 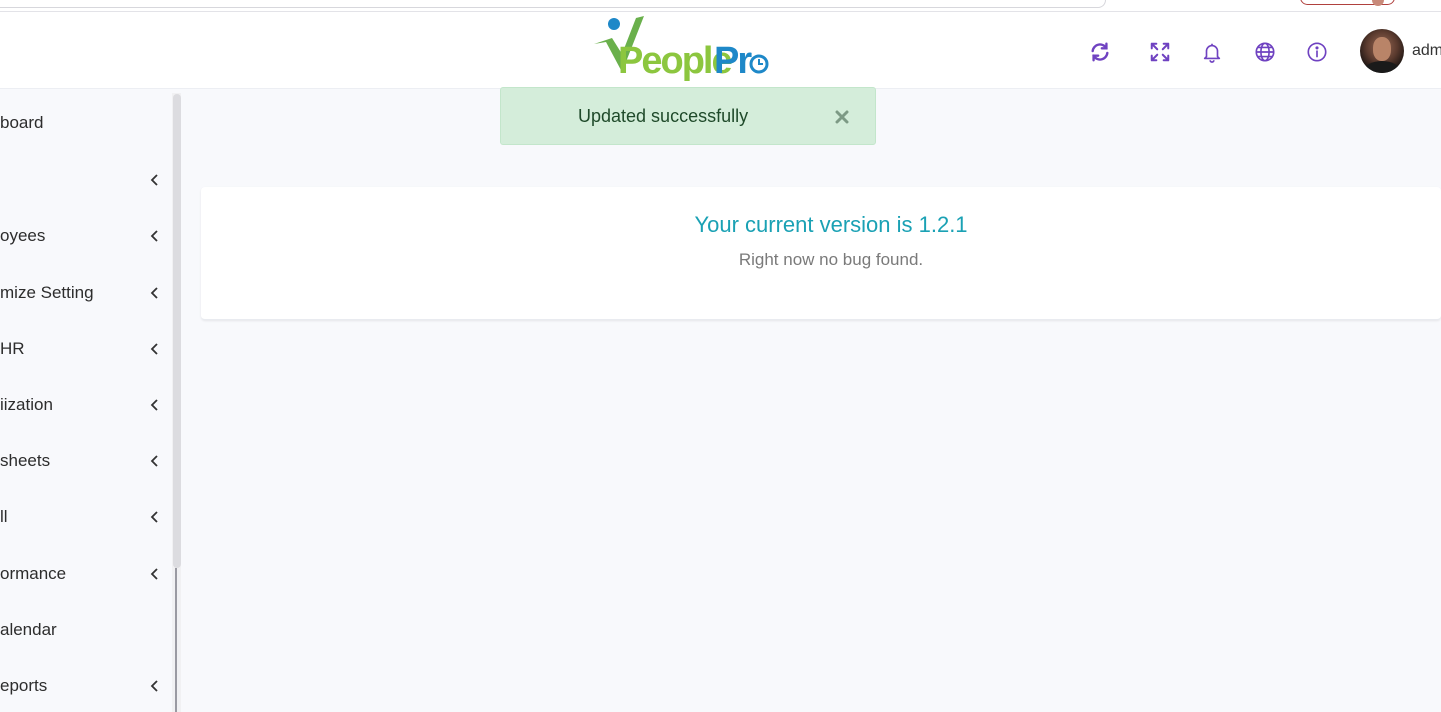 What do you see at coordinates (23, 235) in the screenshot?
I see `sidebar-item-label: oyees` at bounding box center [23, 235].